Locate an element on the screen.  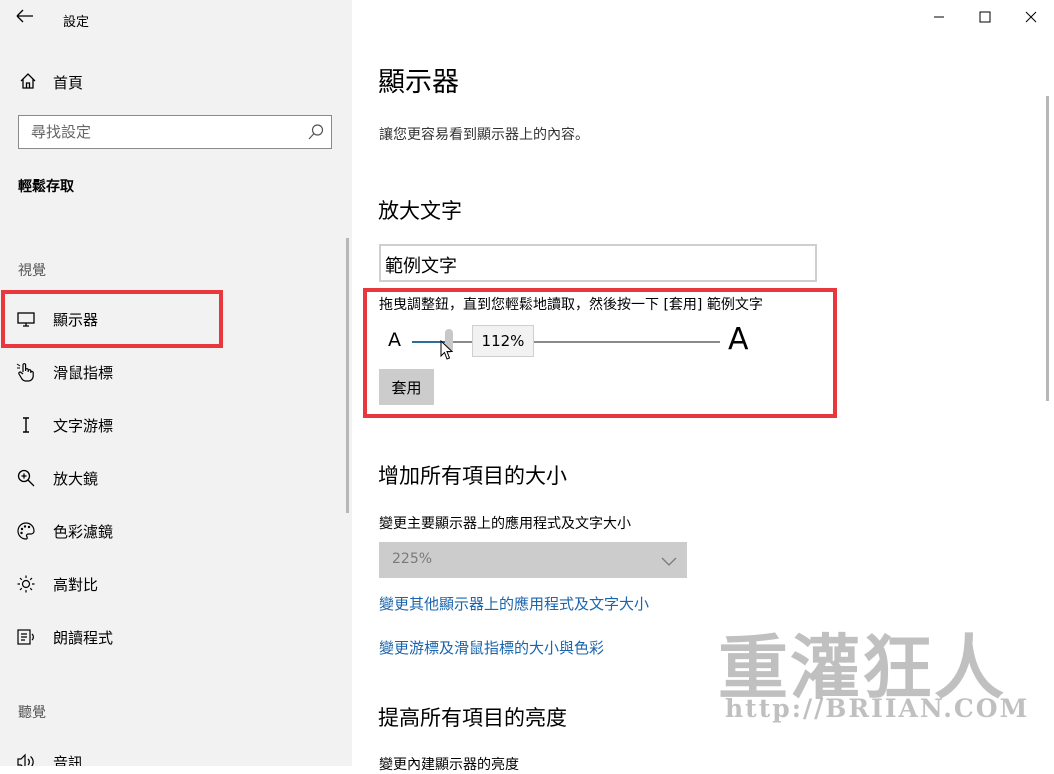
narrator-icon is located at coordinates (26, 637).